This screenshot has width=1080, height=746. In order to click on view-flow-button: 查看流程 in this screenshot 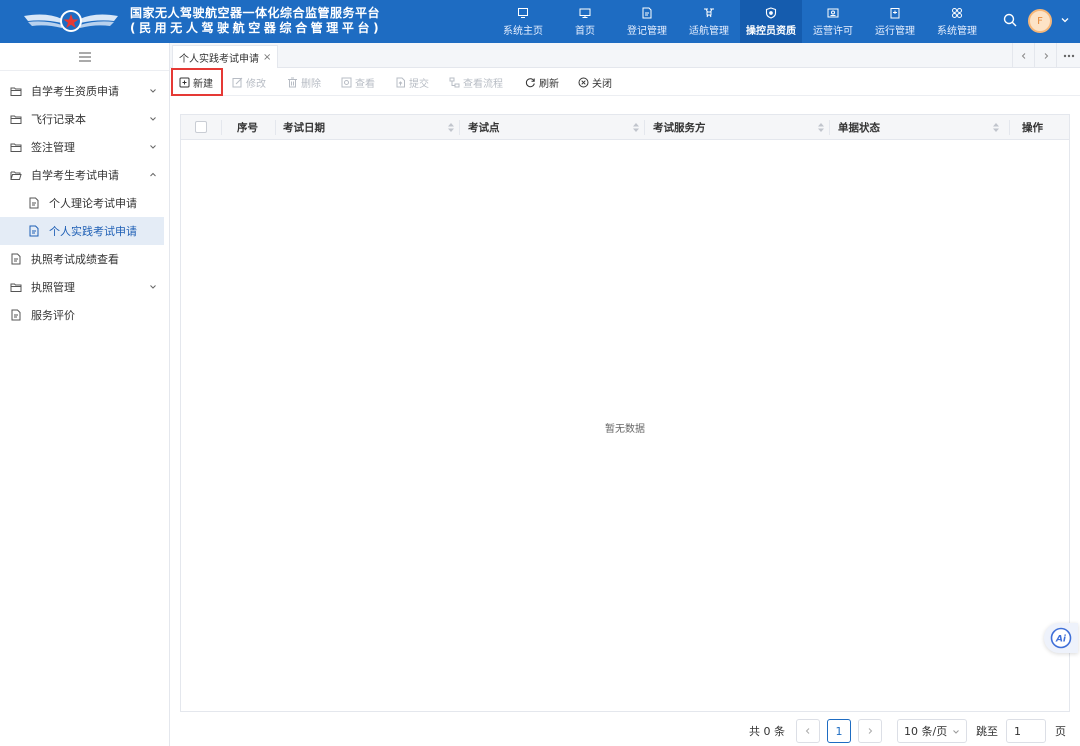, I will do `click(476, 82)`.